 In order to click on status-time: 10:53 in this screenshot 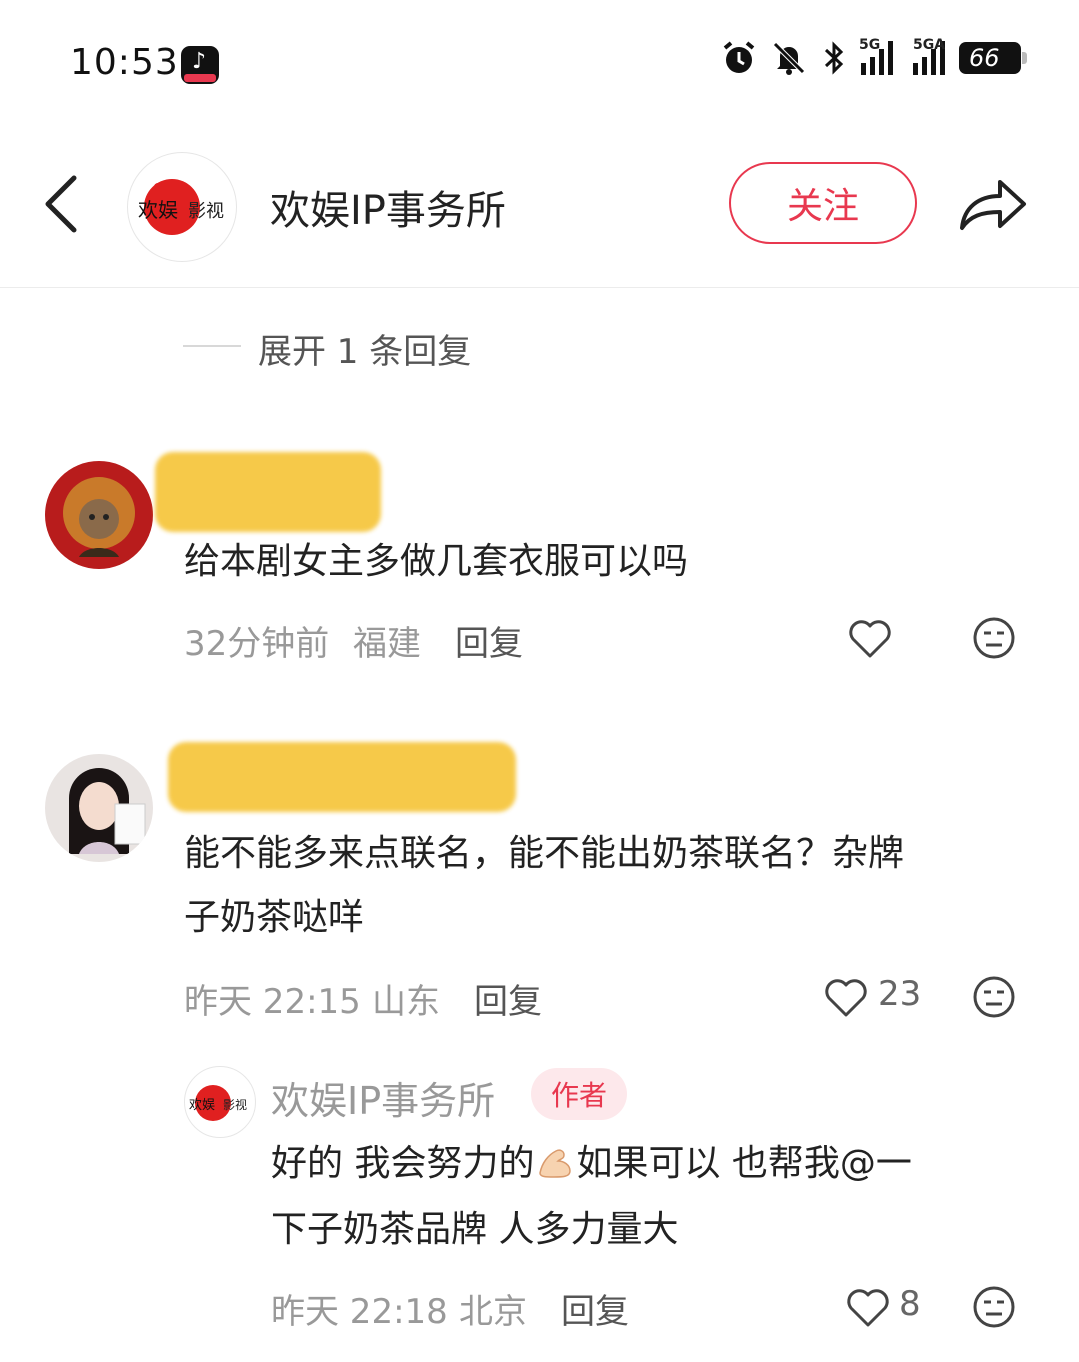, I will do `click(124, 62)`.